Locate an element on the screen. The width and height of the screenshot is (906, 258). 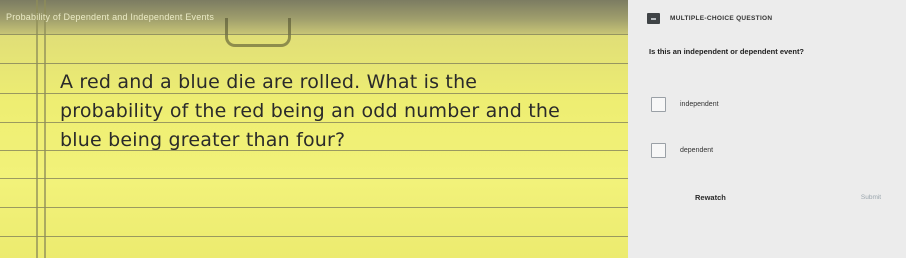
choice-label: dependent is located at coordinates (697, 150).